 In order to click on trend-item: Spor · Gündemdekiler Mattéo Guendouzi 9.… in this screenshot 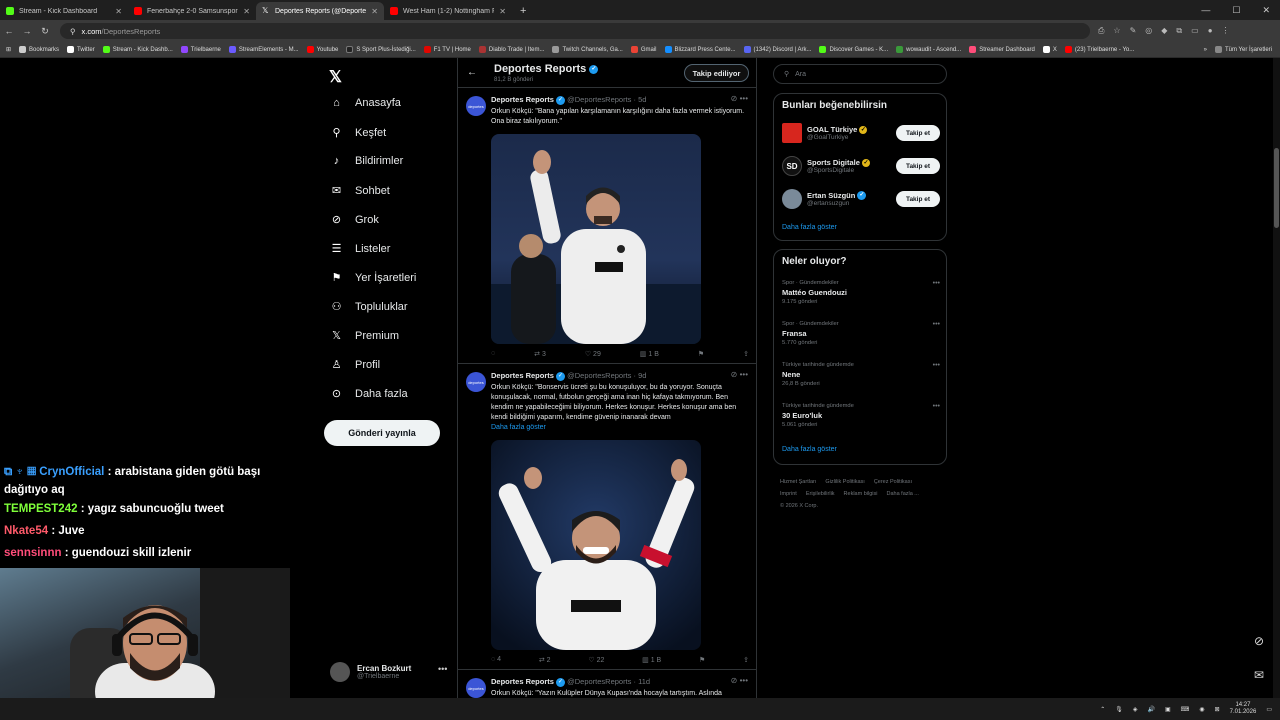, I will do `click(861, 292)`.